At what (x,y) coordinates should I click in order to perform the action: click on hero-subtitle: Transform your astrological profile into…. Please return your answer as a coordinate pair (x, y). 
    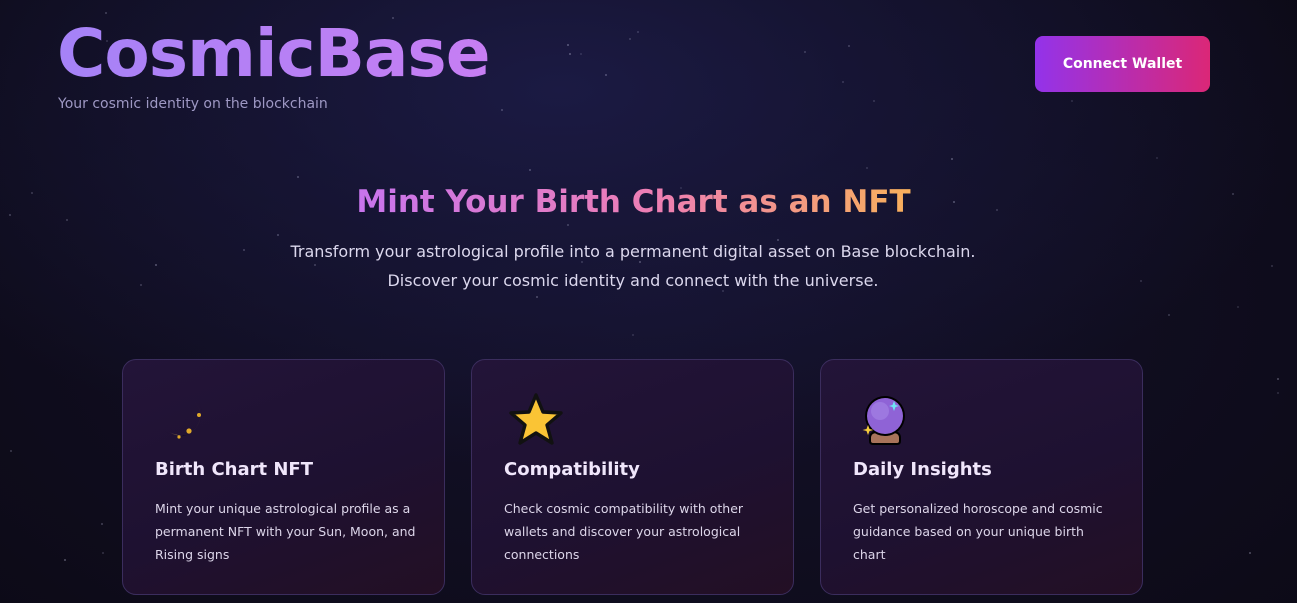
    Looking at the image, I should click on (633, 266).